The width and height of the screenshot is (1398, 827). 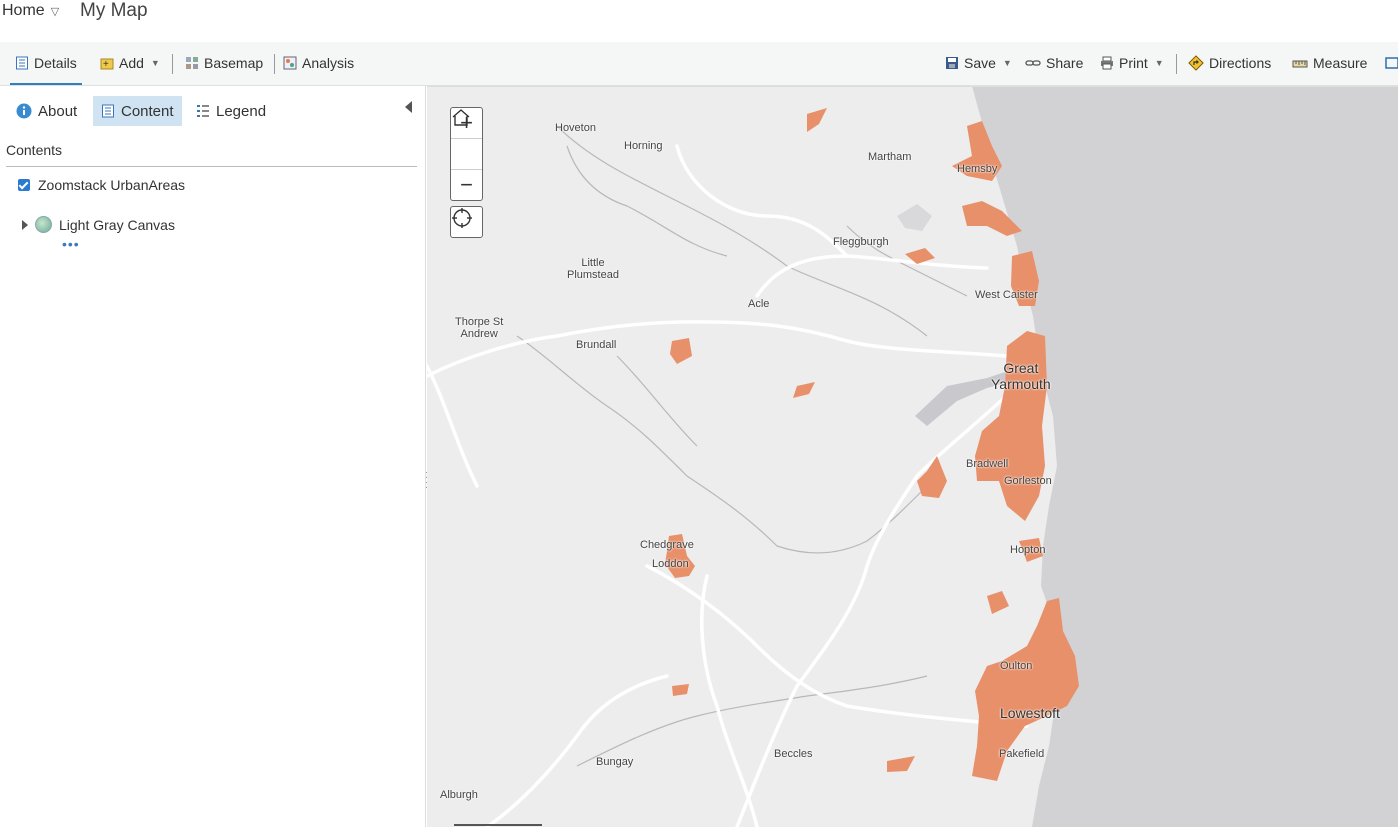 What do you see at coordinates (466, 184) in the screenshot?
I see `zoom-out-button: −` at bounding box center [466, 184].